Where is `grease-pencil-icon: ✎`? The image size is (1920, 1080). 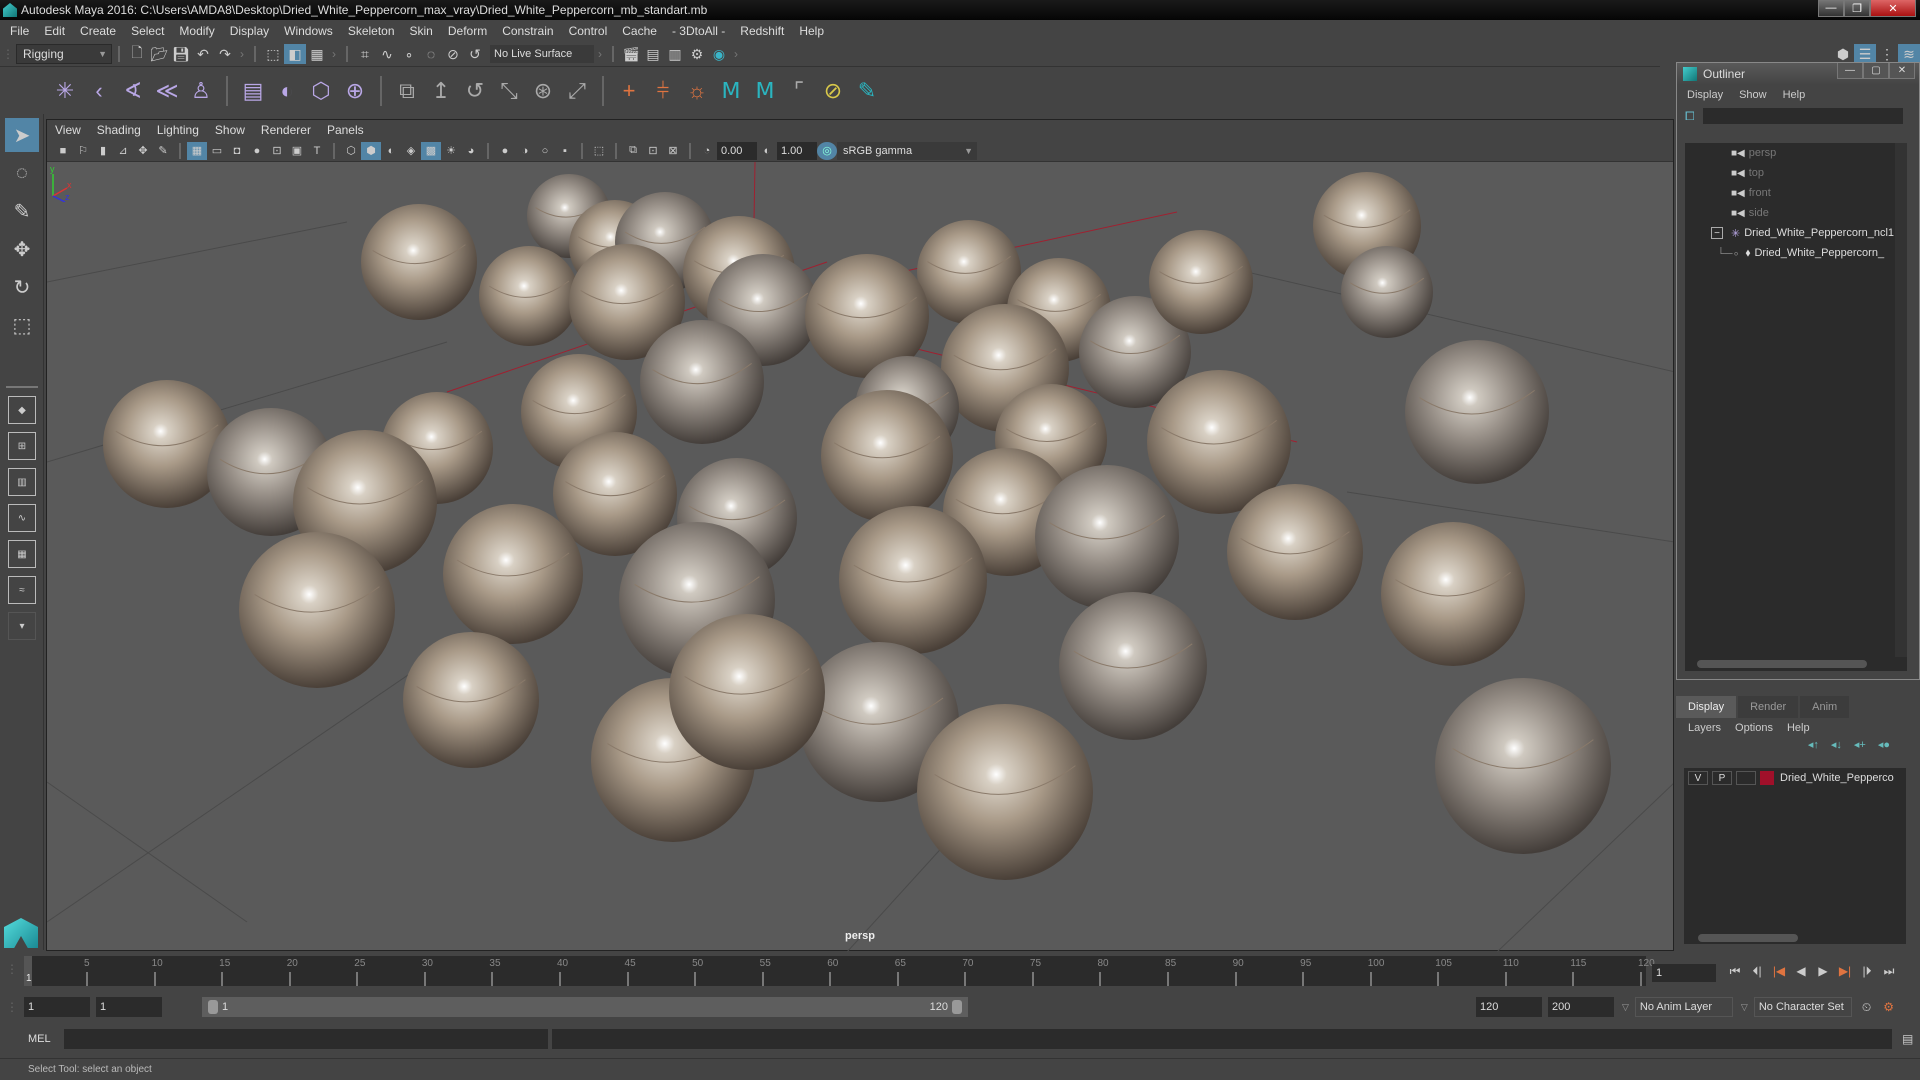 grease-pencil-icon: ✎ is located at coordinates (163, 151).